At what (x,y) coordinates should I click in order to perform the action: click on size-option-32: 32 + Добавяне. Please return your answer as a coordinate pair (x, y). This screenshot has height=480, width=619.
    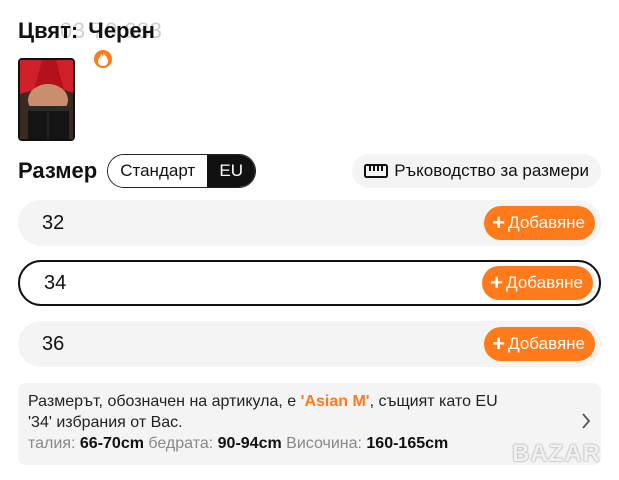
    Looking at the image, I should click on (309, 223).